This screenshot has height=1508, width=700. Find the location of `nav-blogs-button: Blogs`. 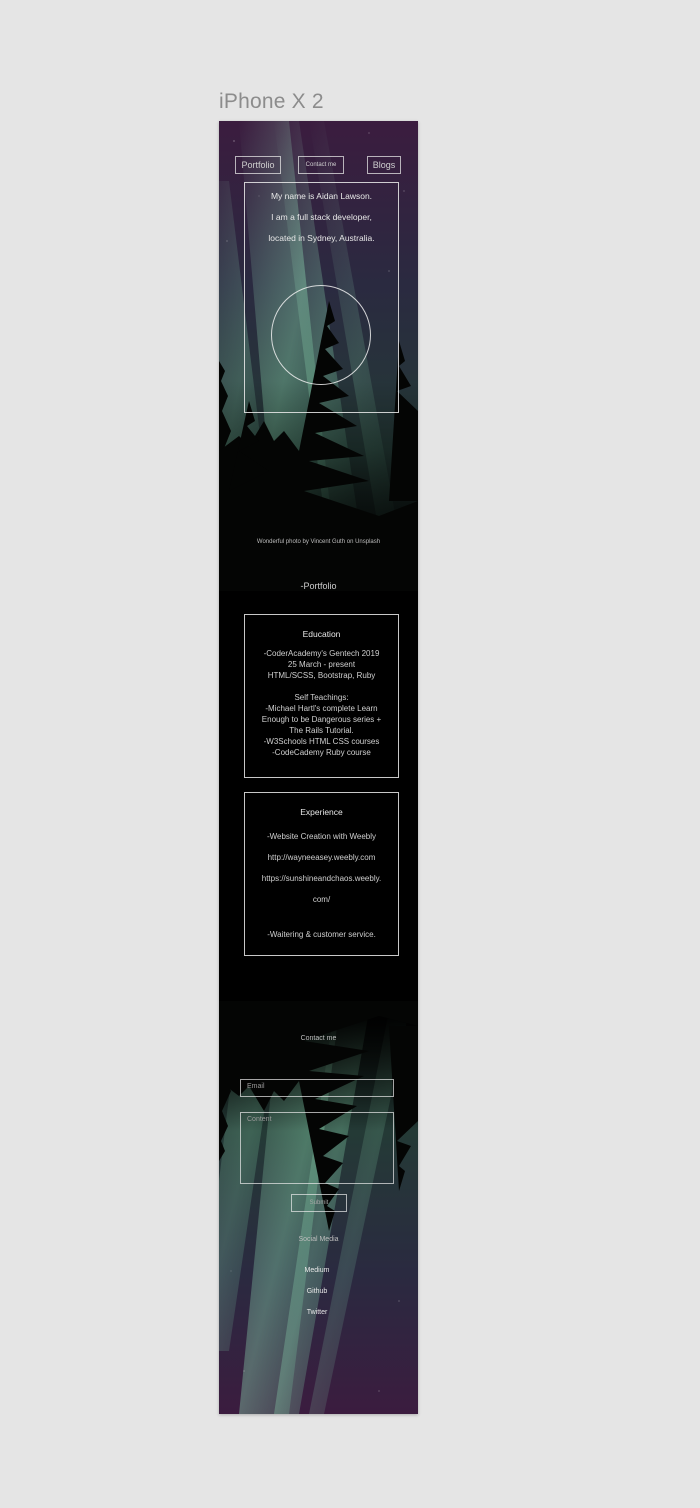

nav-blogs-button: Blogs is located at coordinates (384, 165).